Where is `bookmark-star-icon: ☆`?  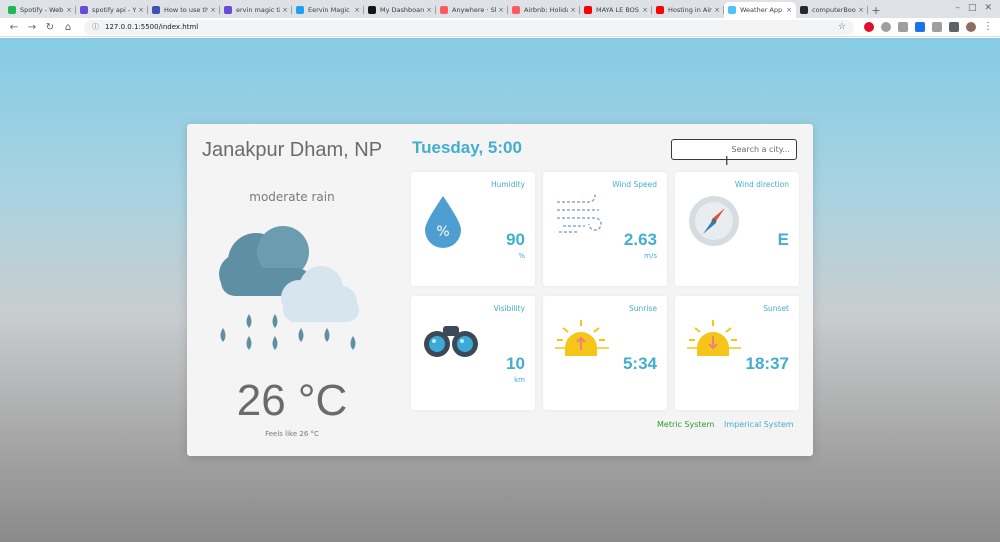
bookmark-star-icon: ☆ is located at coordinates (842, 27).